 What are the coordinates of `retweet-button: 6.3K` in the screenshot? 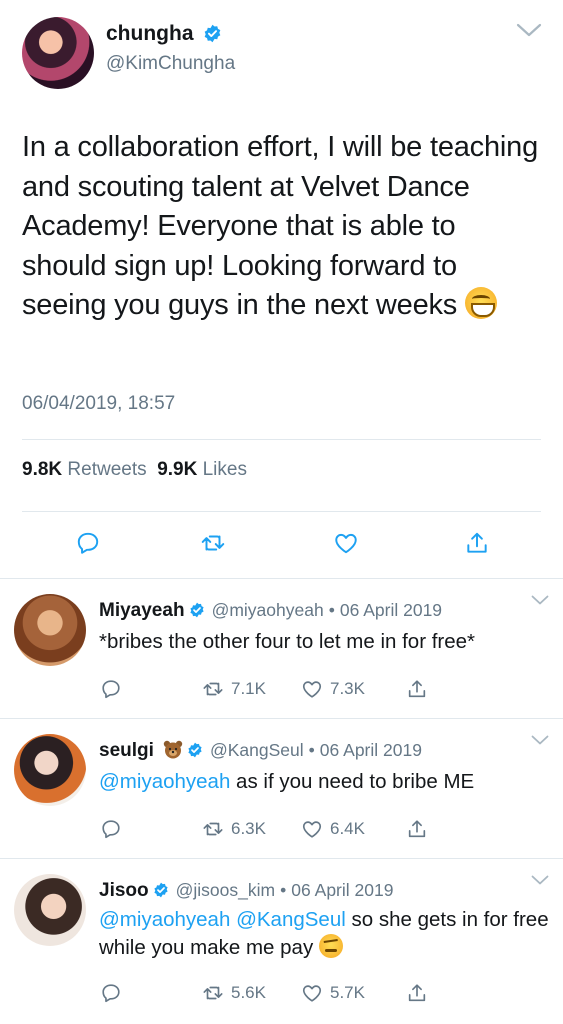 It's located at (233, 829).